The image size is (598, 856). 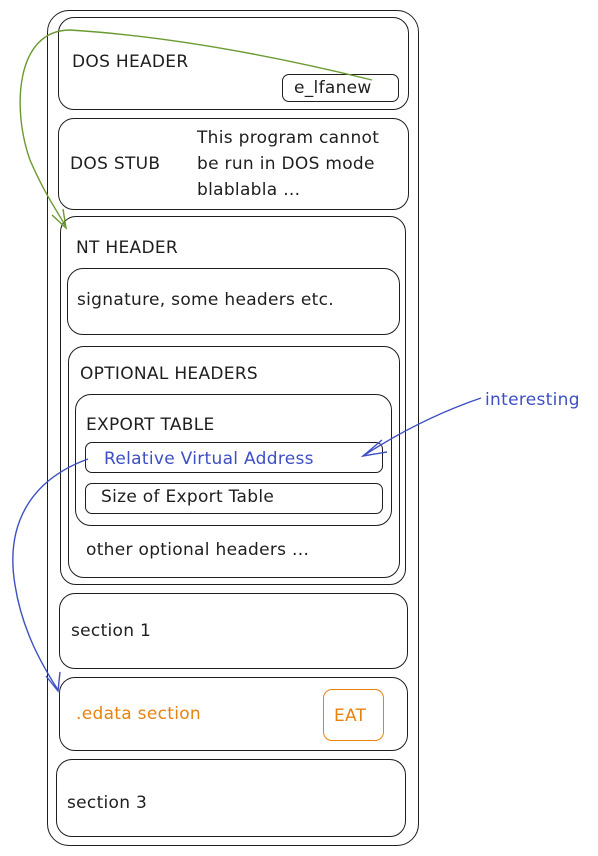 I want to click on signature-label: signature, some headers etc., so click(x=205, y=300).